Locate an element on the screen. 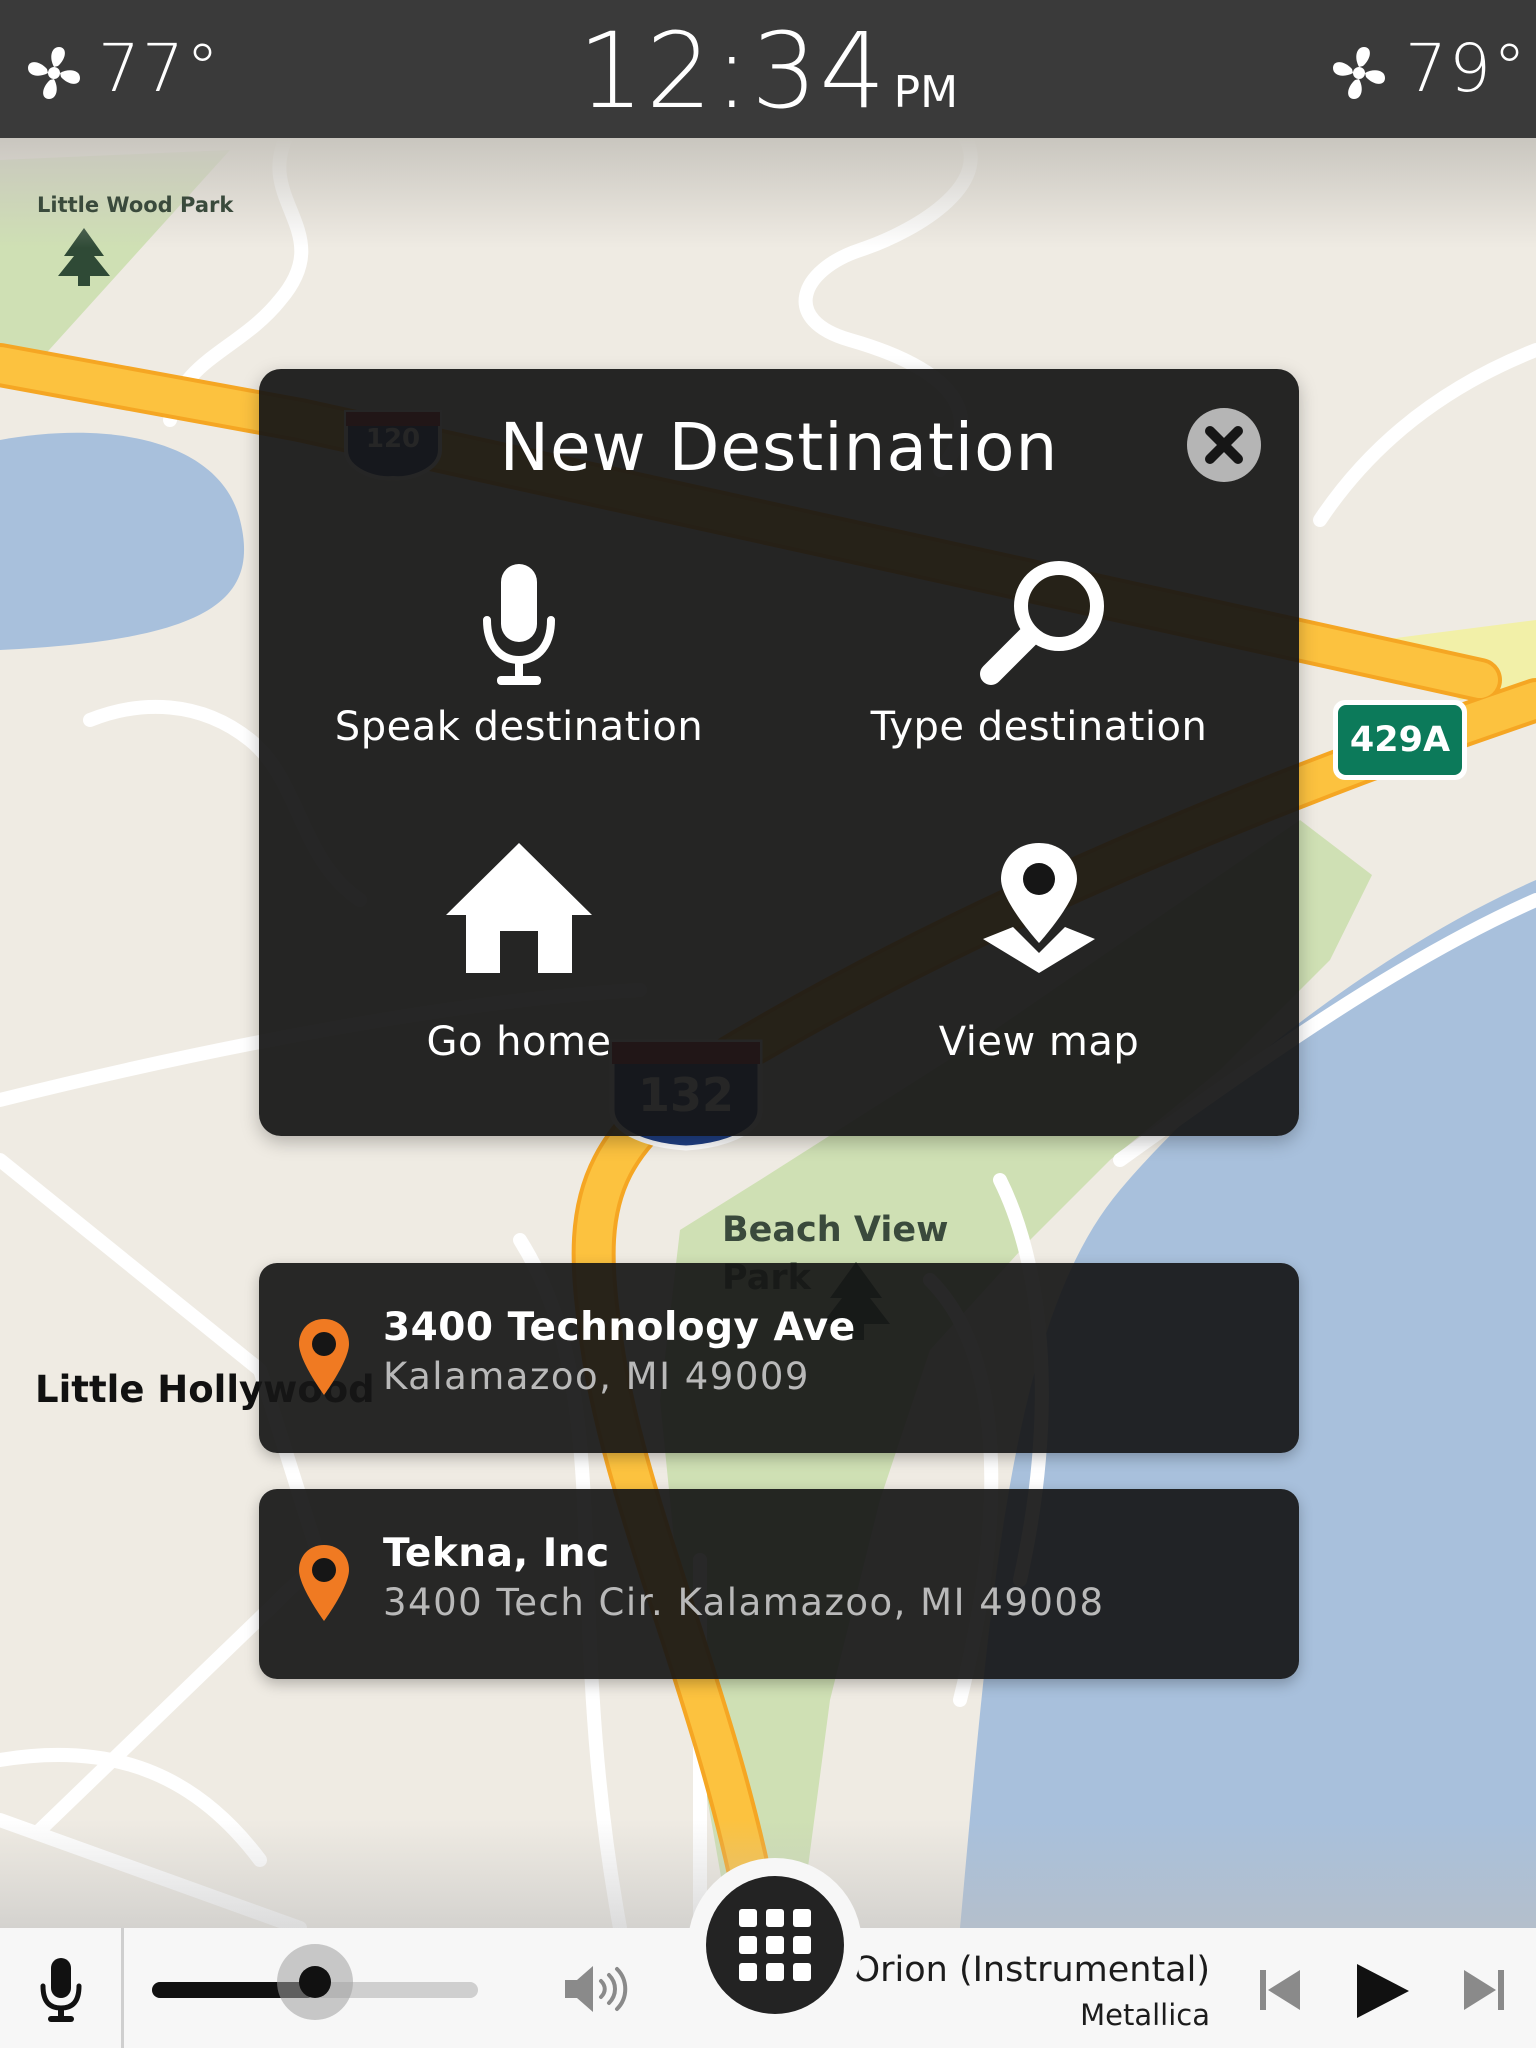 The height and width of the screenshot is (2048, 1536). speak-destination-button: Speak destination is located at coordinates (519, 689).